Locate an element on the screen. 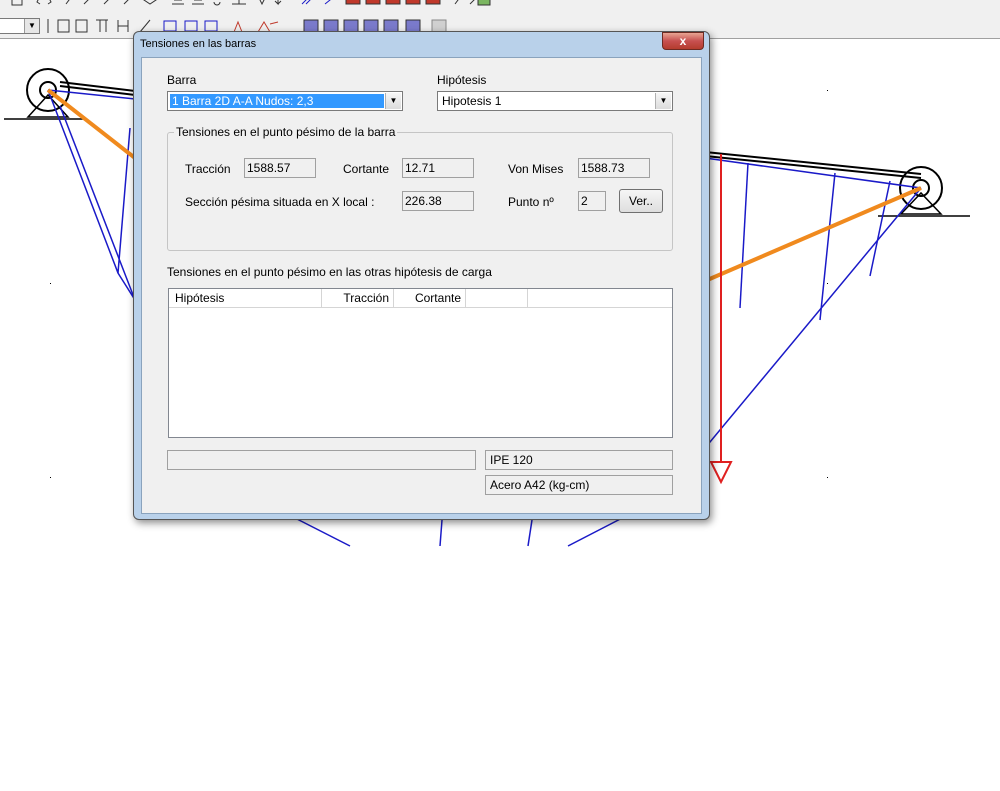  column-header-hipotesis: Hipótesis is located at coordinates (245, 298).